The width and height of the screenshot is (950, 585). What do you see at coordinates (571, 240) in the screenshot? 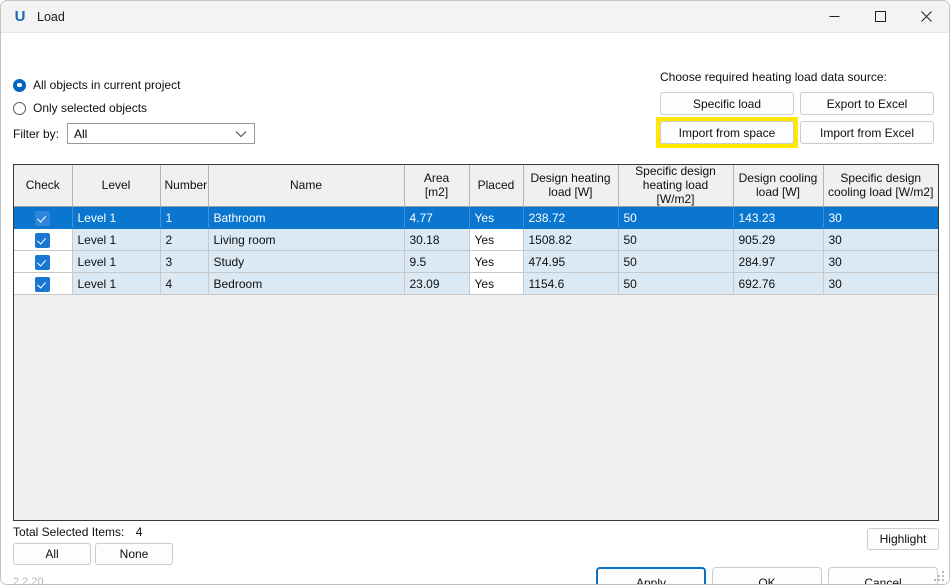
I see `cell-design-heating-load: 1508.82` at bounding box center [571, 240].